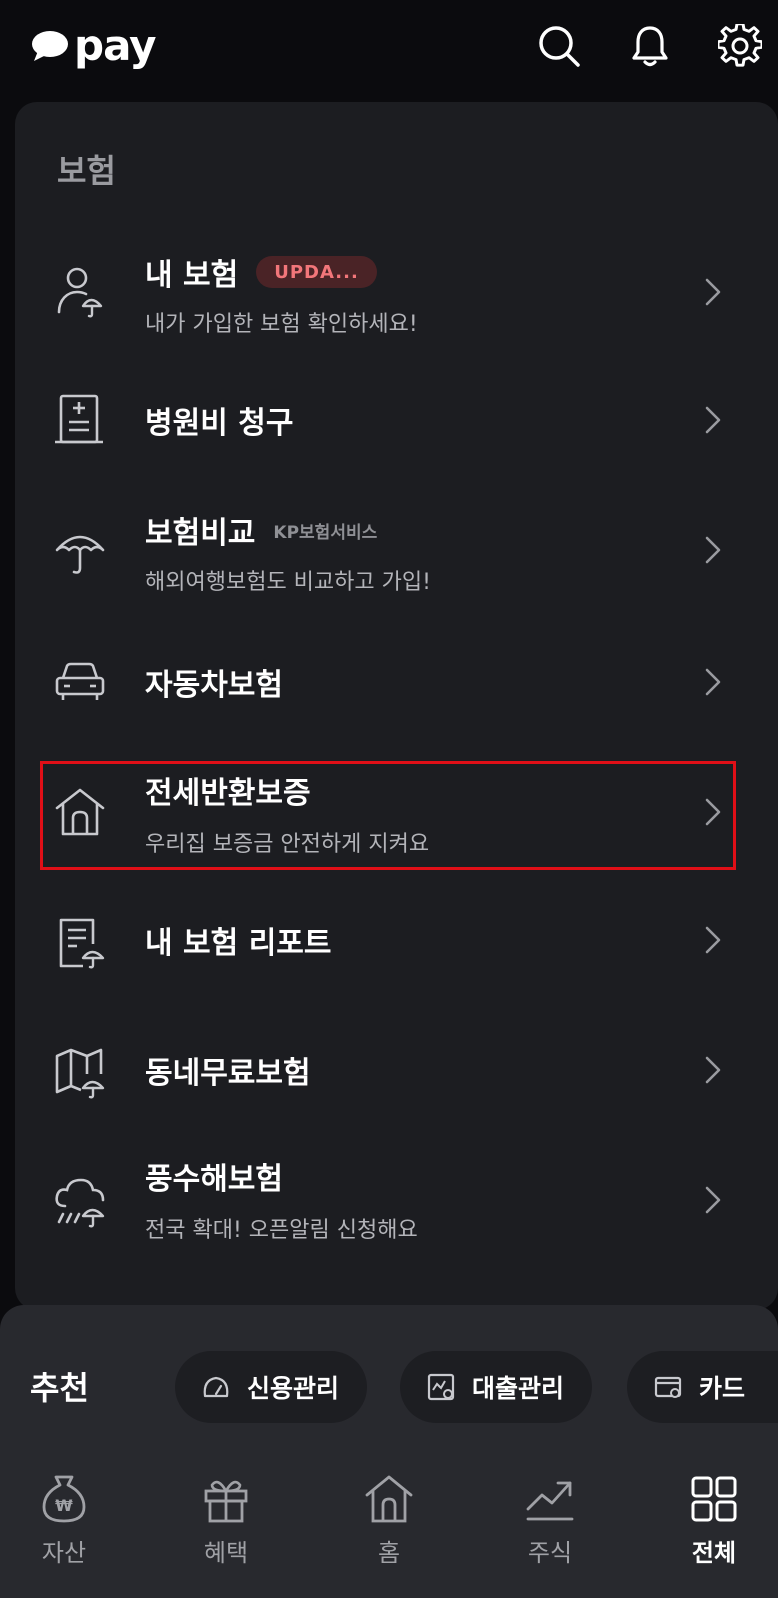  I want to click on chip-credit-management: 신용관리, so click(271, 1387).